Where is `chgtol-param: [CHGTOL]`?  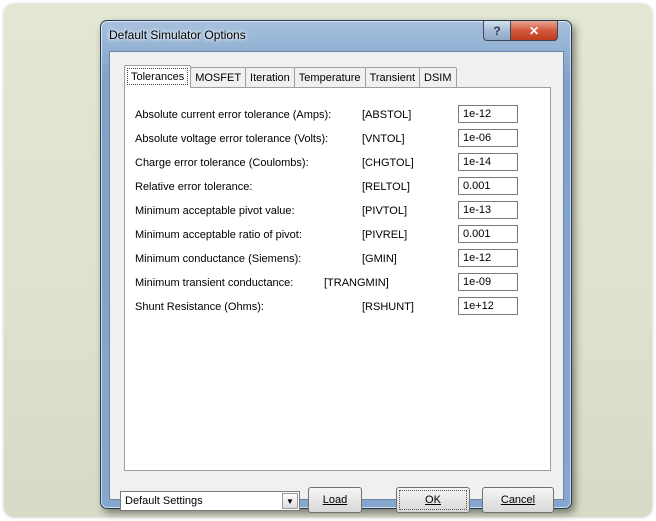 chgtol-param: [CHGTOL] is located at coordinates (388, 163).